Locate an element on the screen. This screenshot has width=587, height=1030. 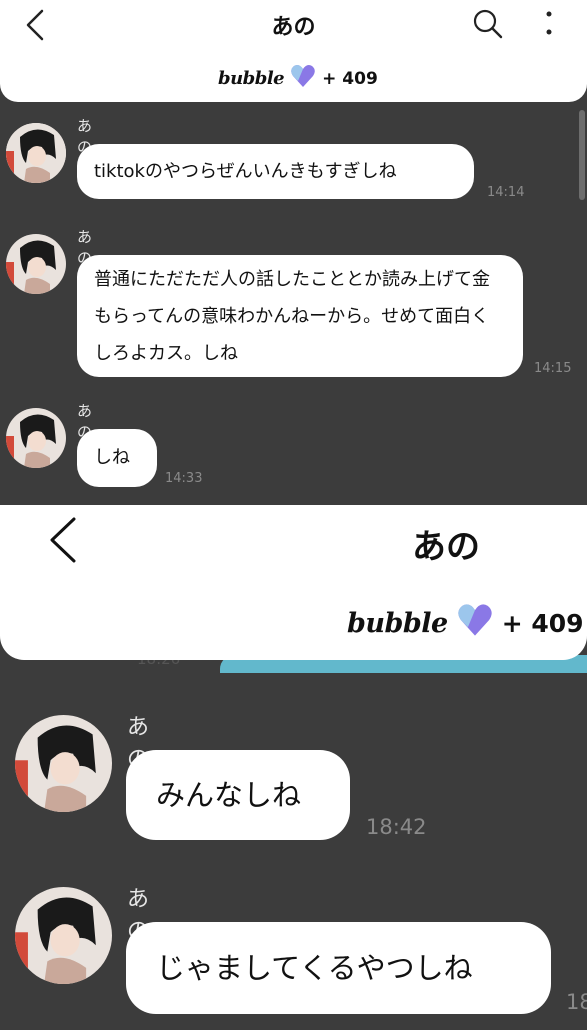
message-bubble: みんなしね is located at coordinates (238, 795).